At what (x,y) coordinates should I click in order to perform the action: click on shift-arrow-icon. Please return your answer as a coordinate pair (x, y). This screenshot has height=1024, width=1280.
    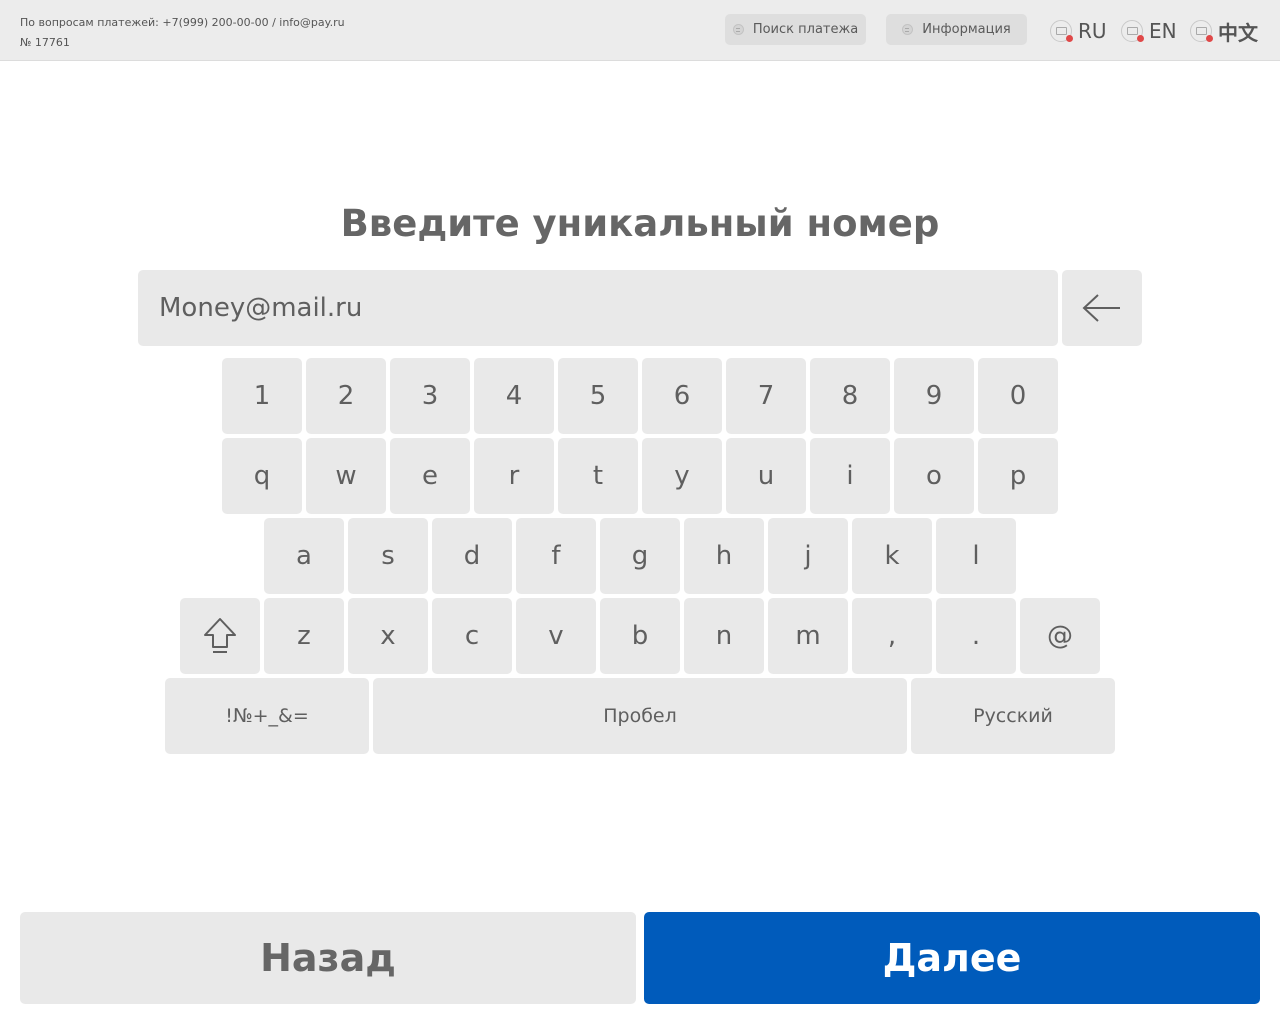
    Looking at the image, I should click on (220, 635).